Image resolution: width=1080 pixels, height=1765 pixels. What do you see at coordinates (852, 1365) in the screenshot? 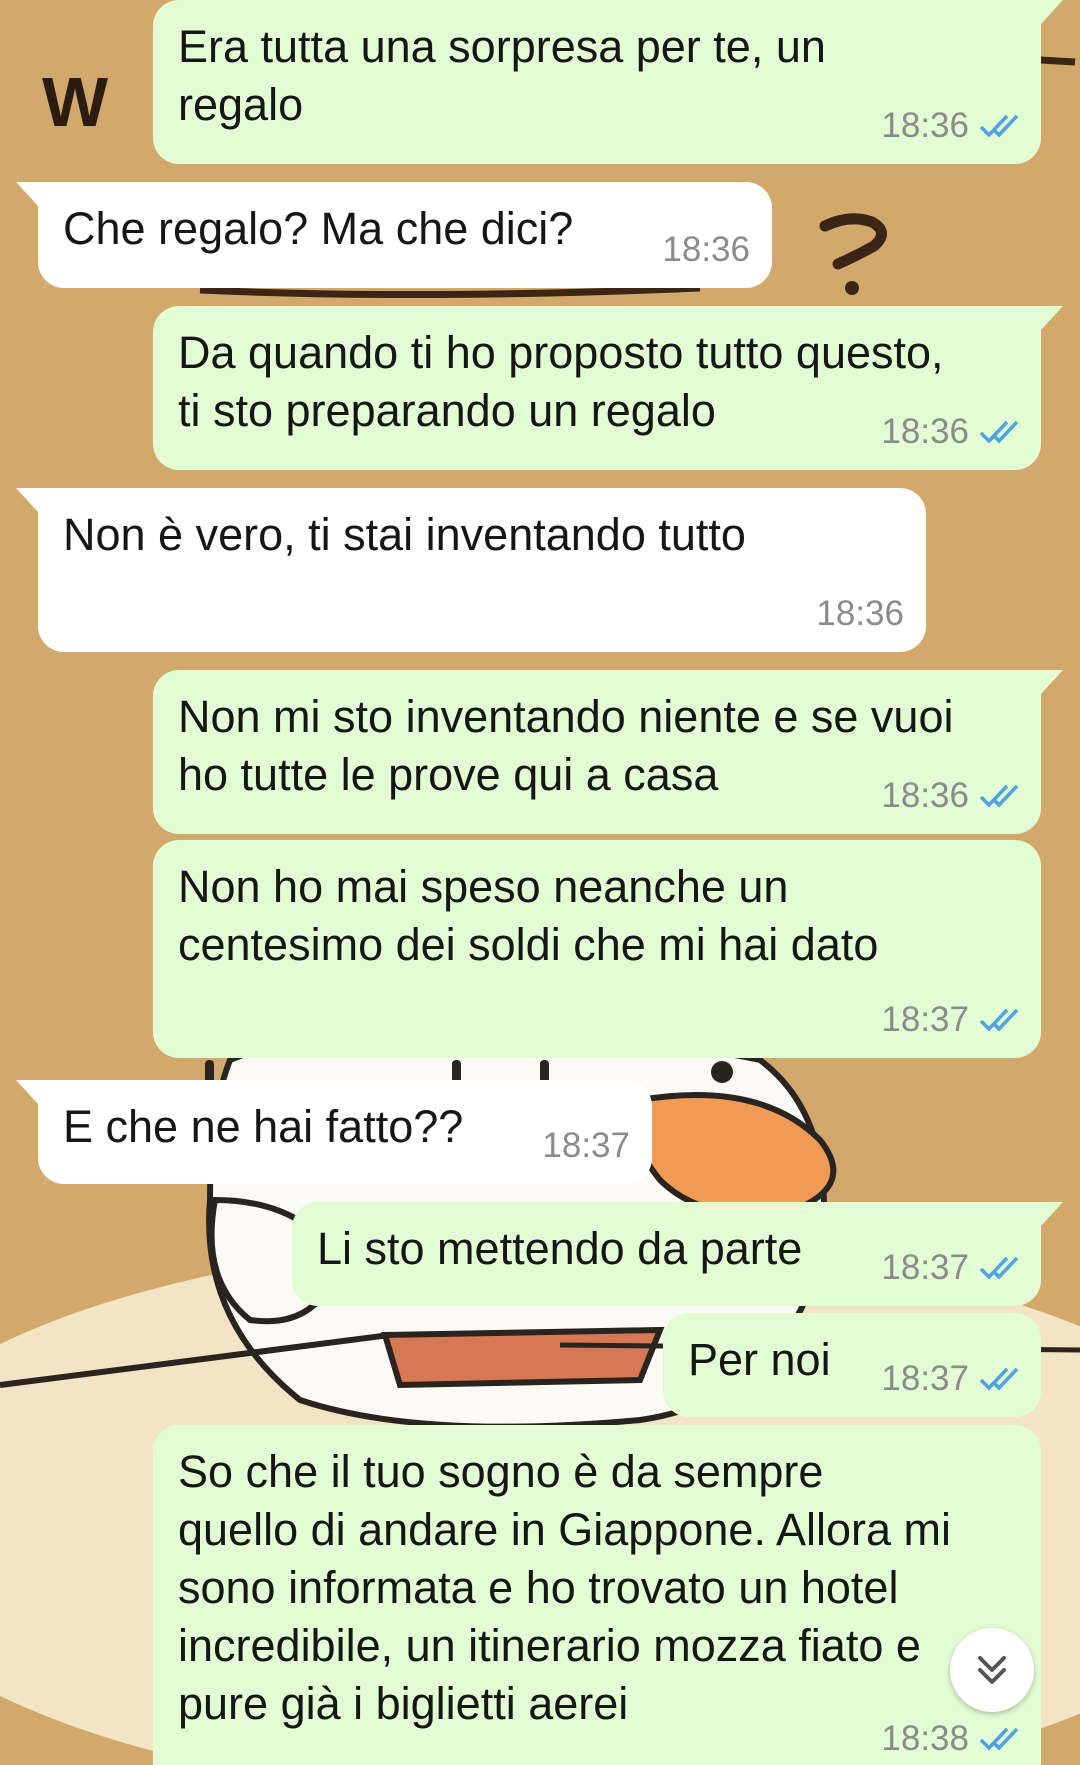
I see `message-outgoing: Per noi 18:37` at bounding box center [852, 1365].